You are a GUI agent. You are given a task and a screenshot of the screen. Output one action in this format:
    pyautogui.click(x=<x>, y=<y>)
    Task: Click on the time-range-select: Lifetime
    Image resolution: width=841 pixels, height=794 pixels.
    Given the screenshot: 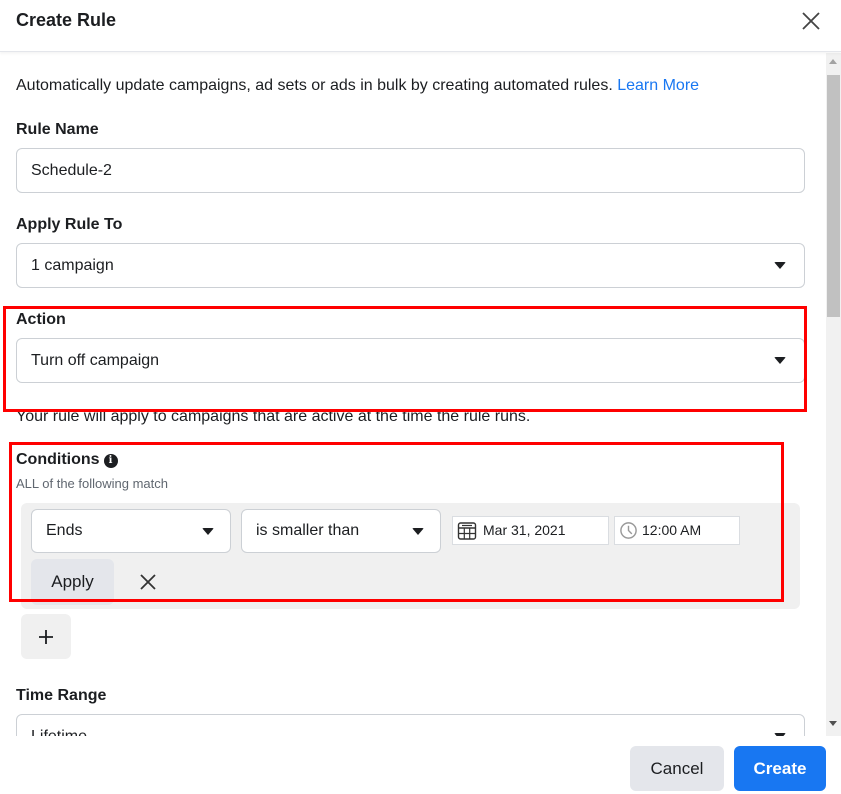 What is the action you would take?
    pyautogui.click(x=410, y=725)
    